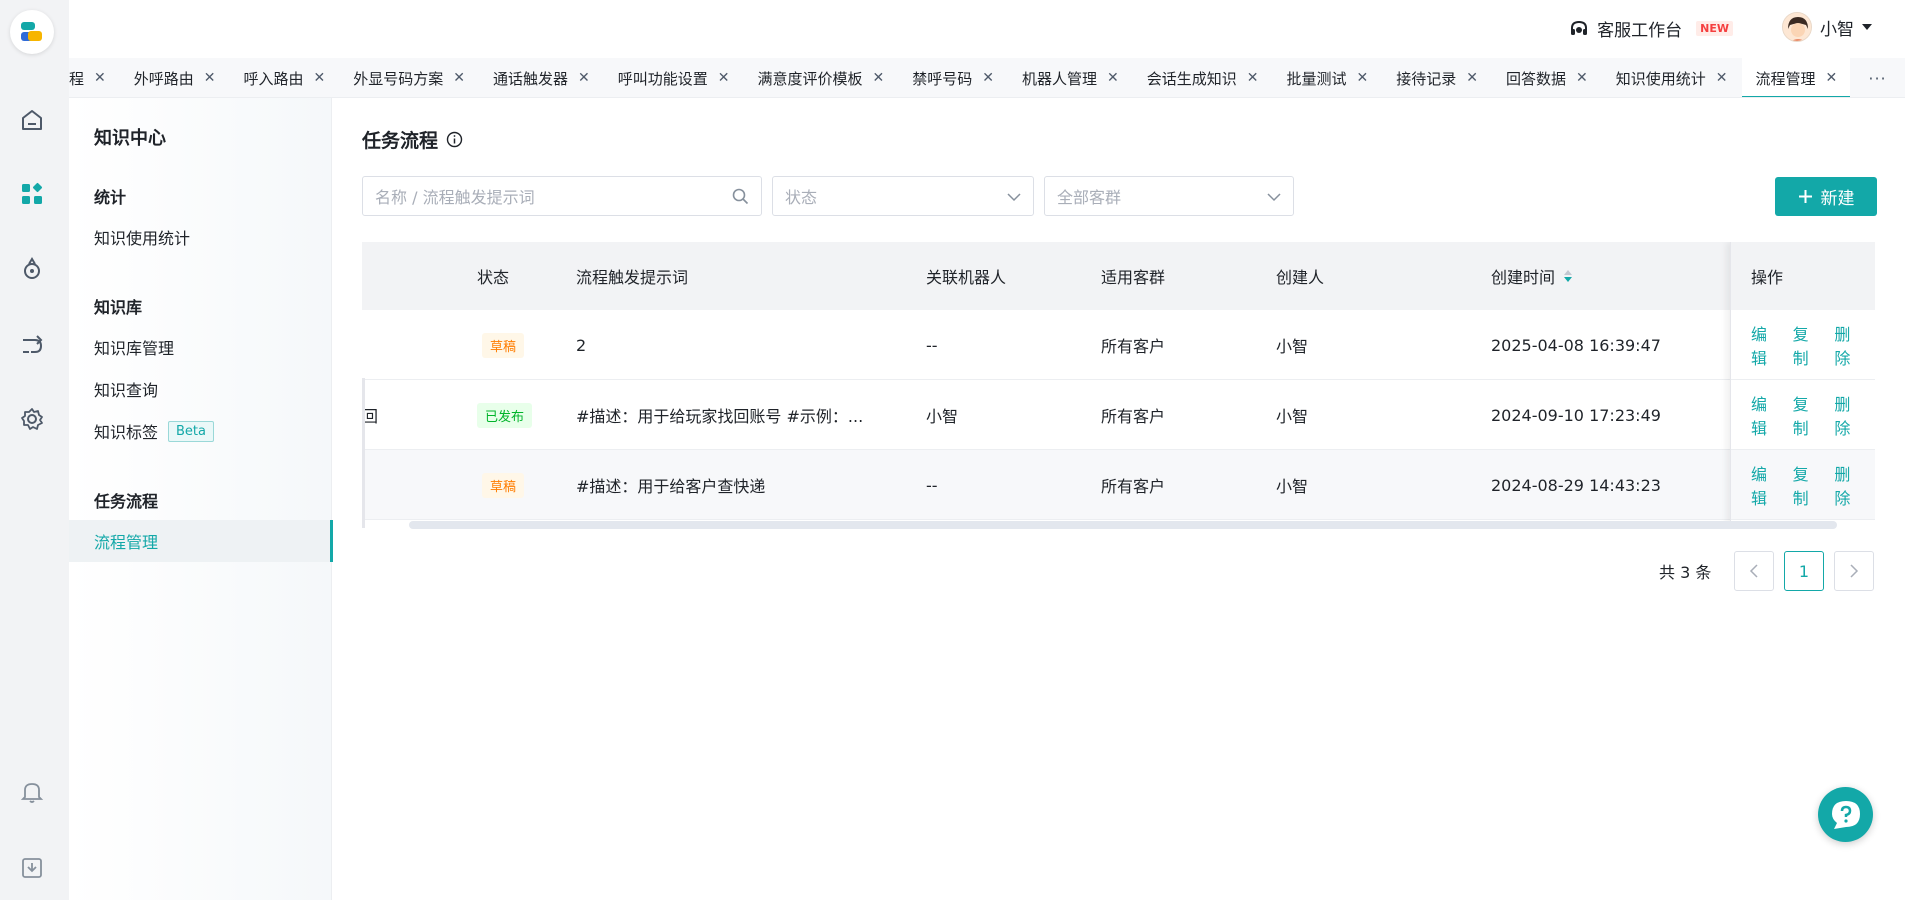 The height and width of the screenshot is (900, 1905). I want to click on page-button-current: 1, so click(1804, 571).